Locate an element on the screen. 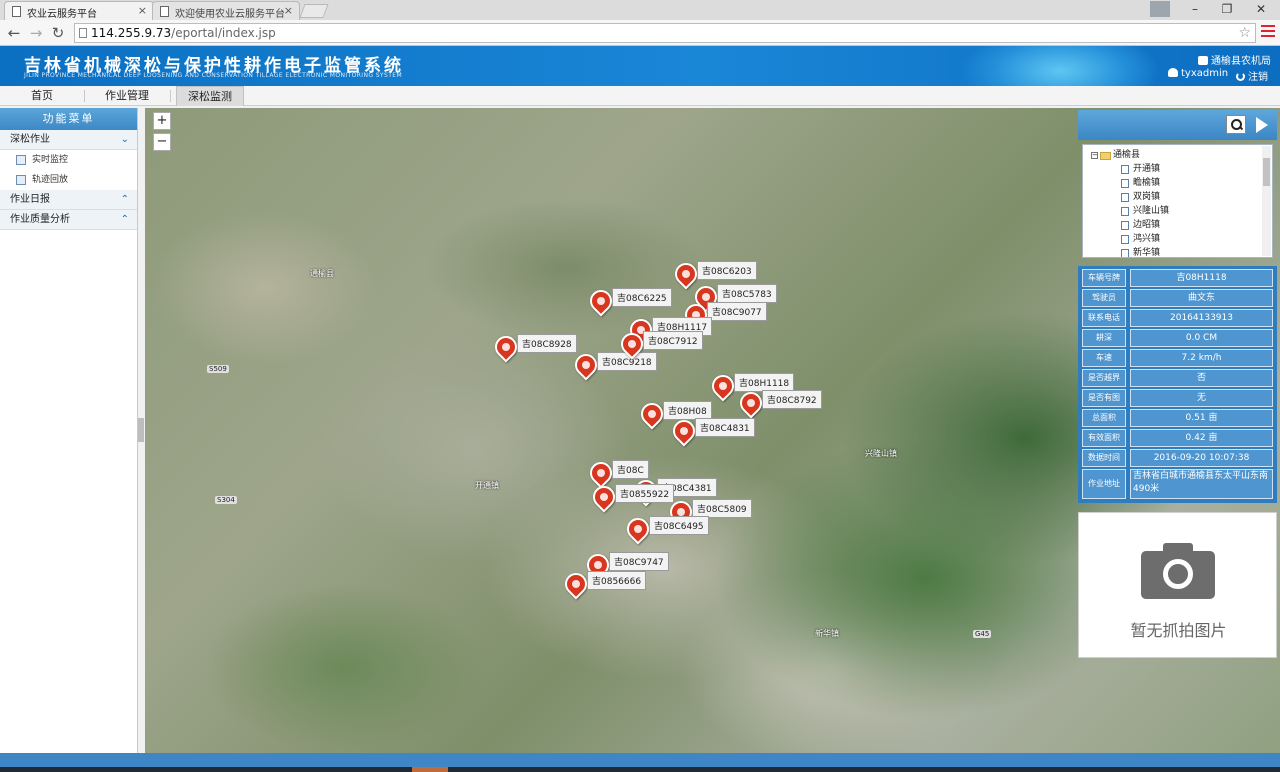  detail-value: 吉08H1118 is located at coordinates (1201, 278).